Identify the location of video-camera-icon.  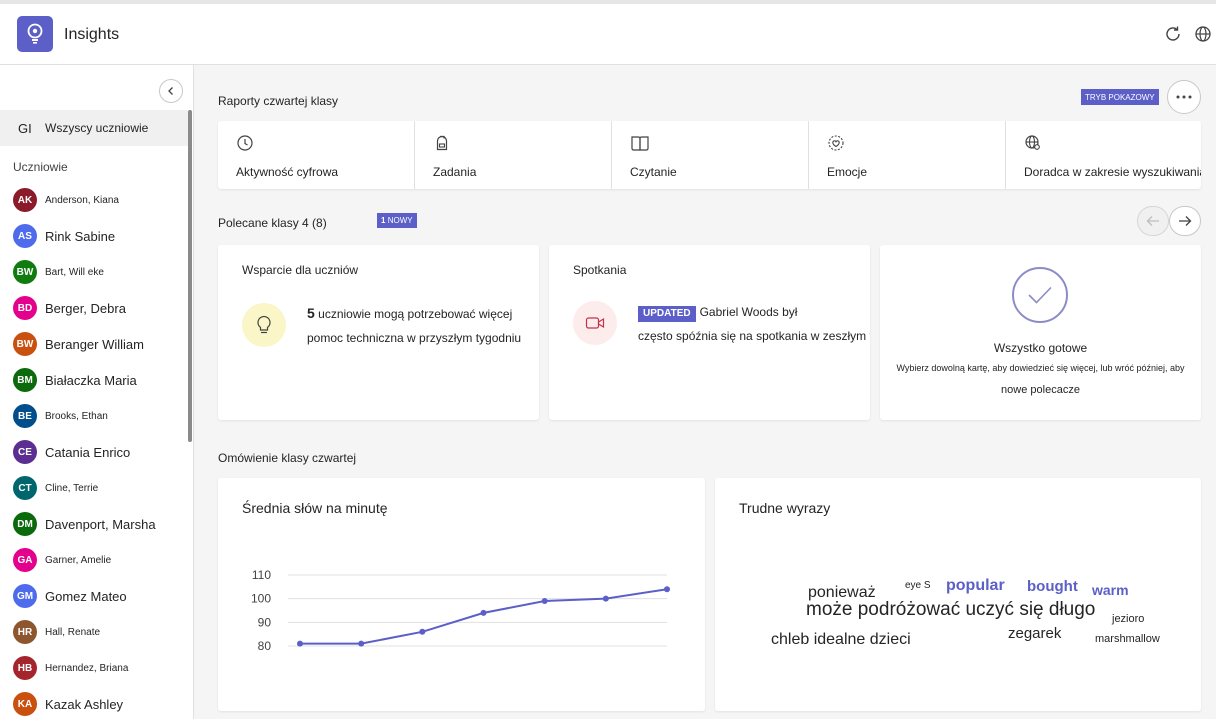
(595, 323).